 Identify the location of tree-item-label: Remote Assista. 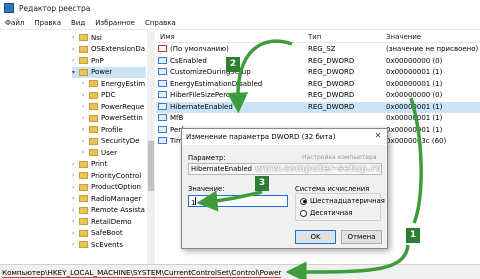
(118, 210).